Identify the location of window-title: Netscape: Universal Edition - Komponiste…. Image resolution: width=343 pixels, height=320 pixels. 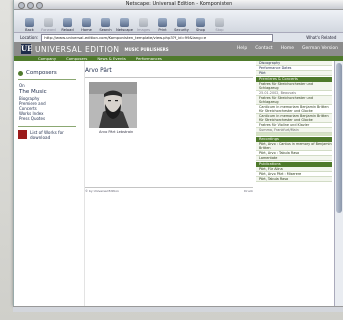
(179, 4).